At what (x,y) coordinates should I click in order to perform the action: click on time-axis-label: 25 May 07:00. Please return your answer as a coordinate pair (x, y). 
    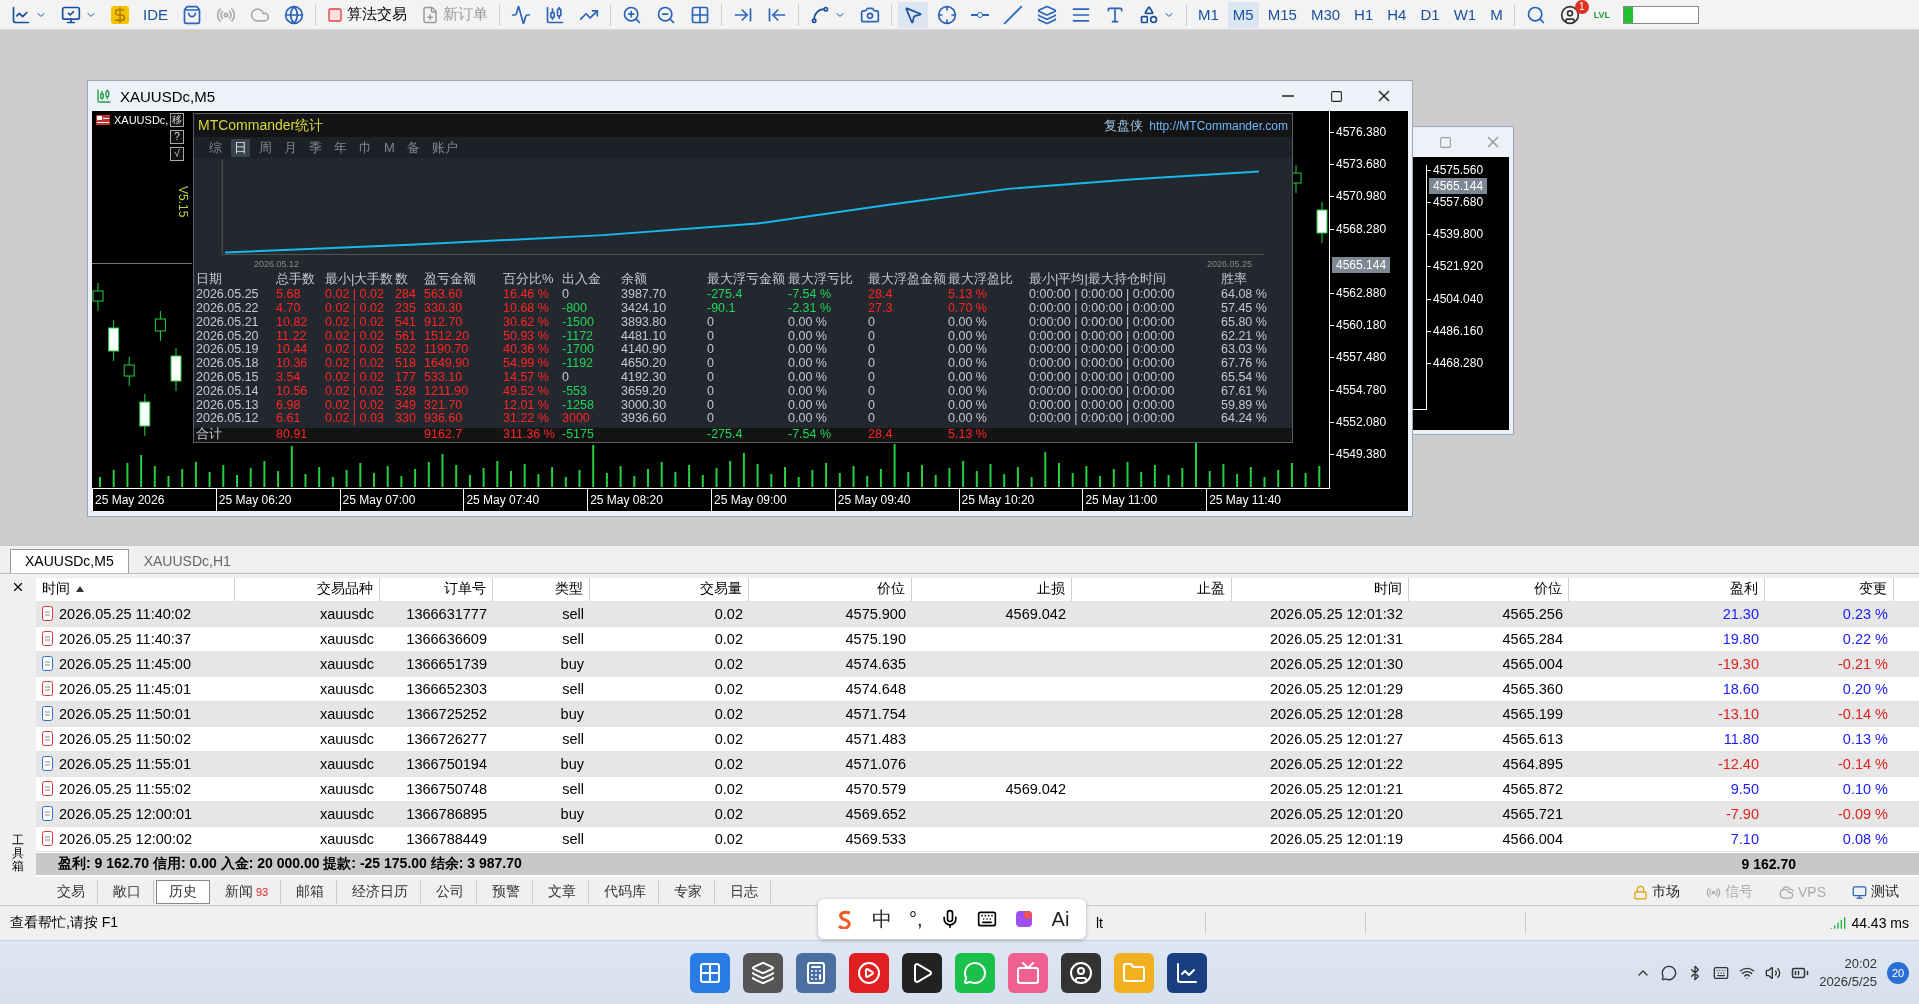
    Looking at the image, I should click on (401, 500).